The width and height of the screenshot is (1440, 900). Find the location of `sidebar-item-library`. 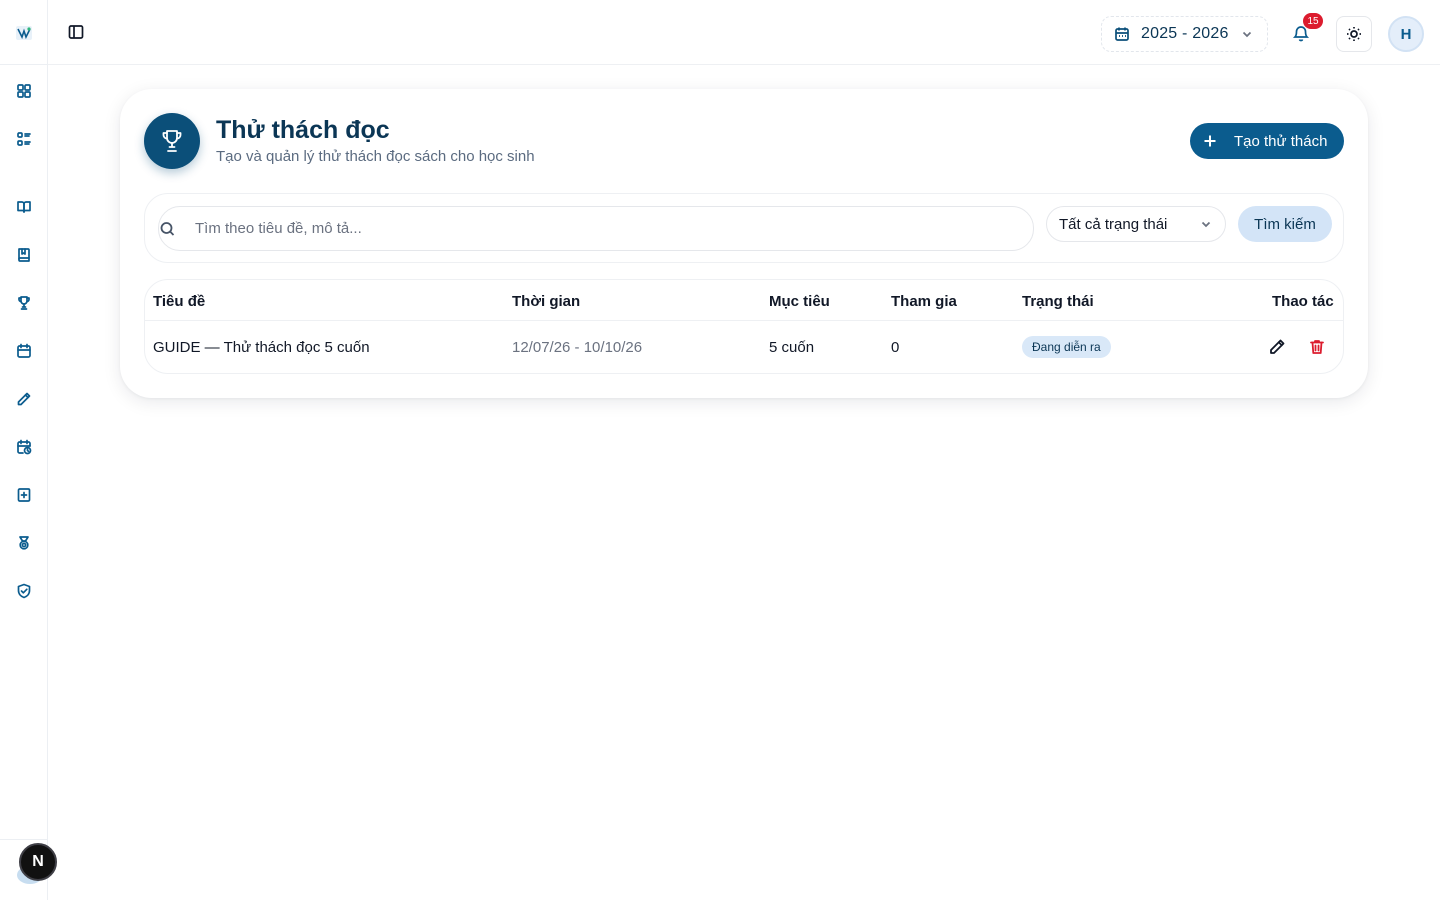

sidebar-item-library is located at coordinates (24, 255).